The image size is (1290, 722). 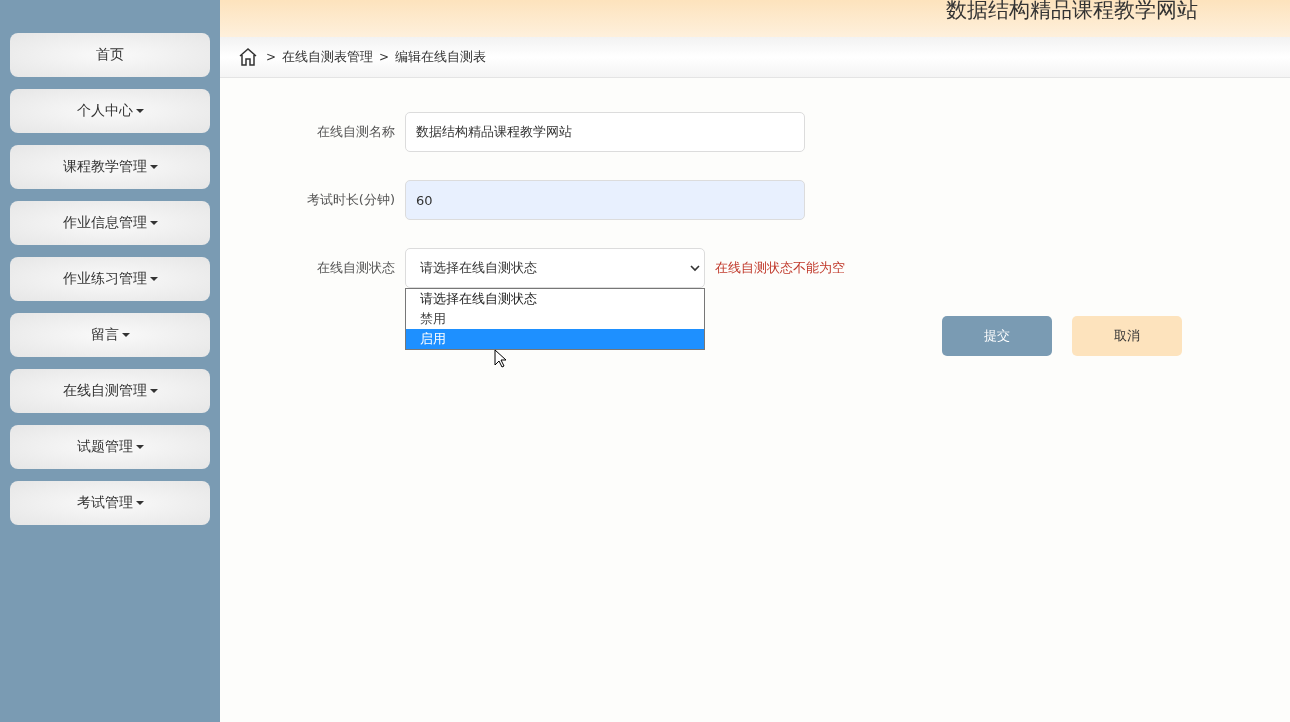 I want to click on site-title: 数据结构精品课程教学网站, so click(x=1072, y=12).